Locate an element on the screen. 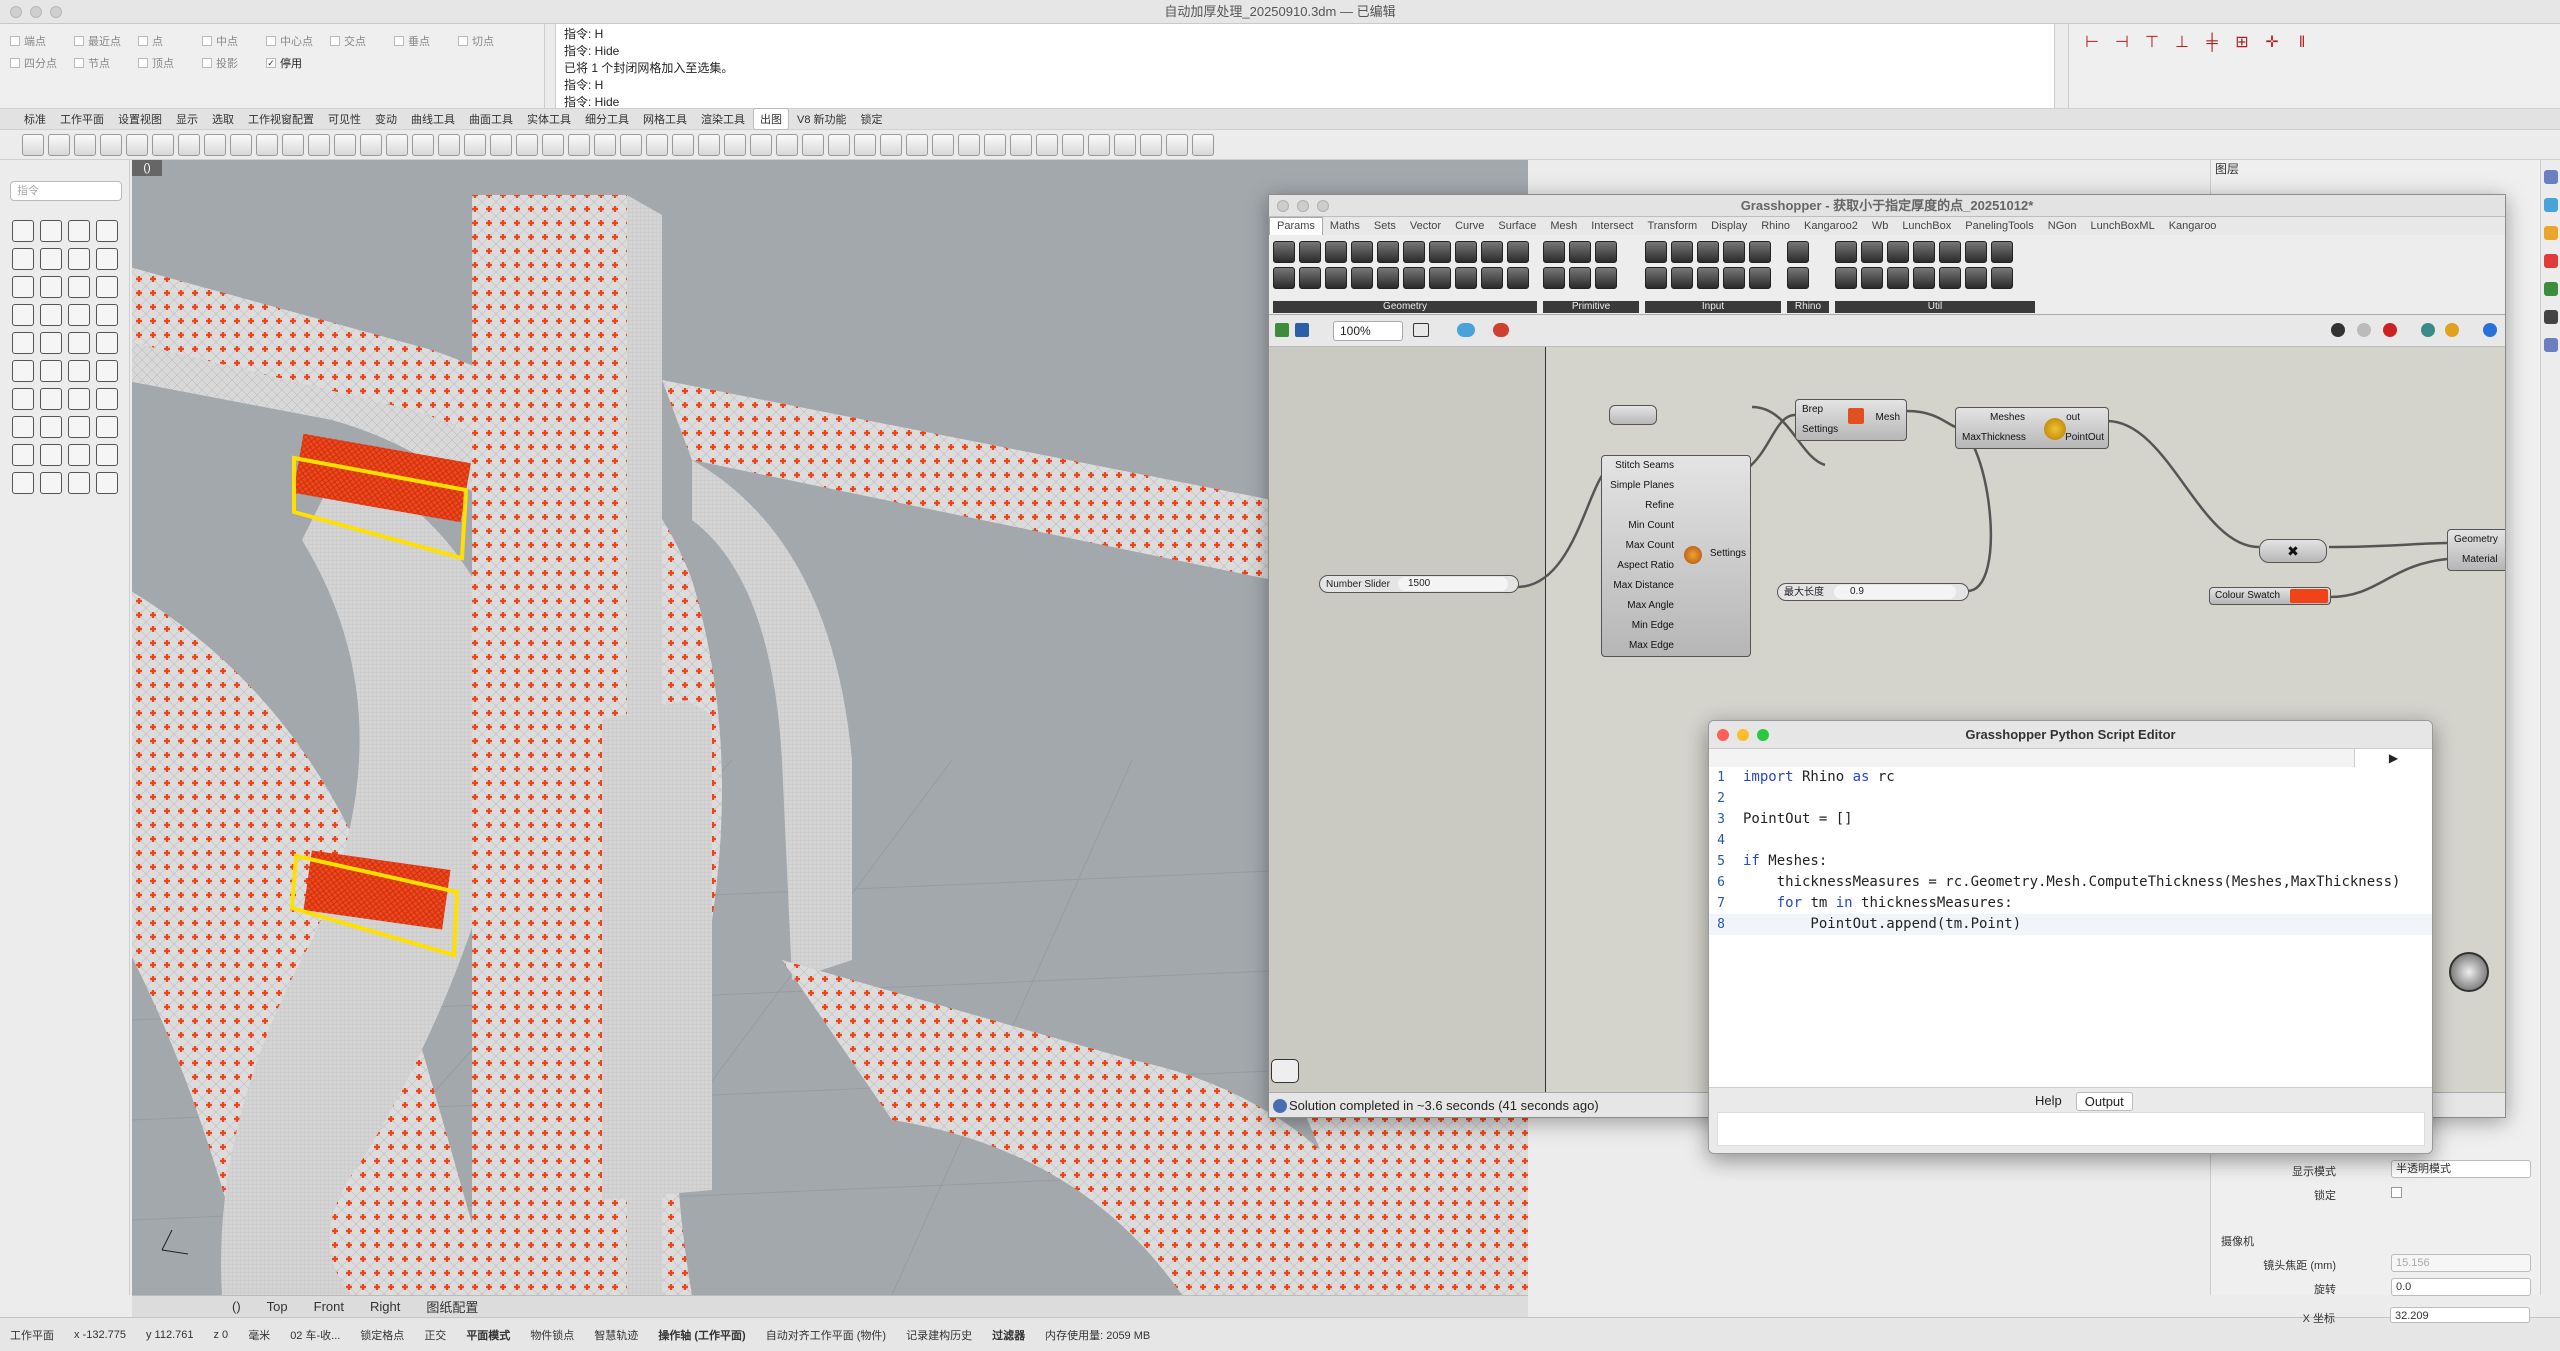 Image resolution: width=2560 pixels, height=1351 pixels. gh-tab-17: Kangaroo is located at coordinates (2193, 226).